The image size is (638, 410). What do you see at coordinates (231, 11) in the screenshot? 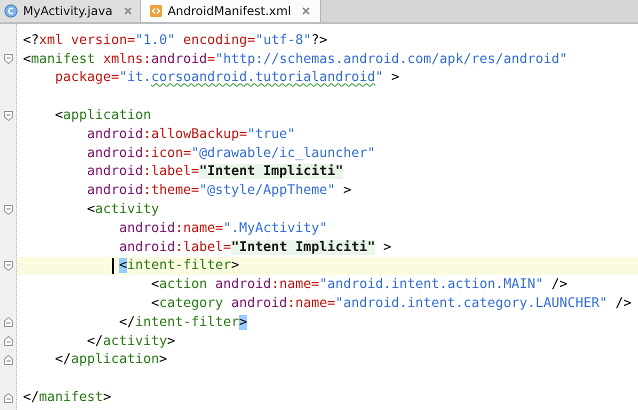
I see `file-tab: AndroidManifest.xml` at bounding box center [231, 11].